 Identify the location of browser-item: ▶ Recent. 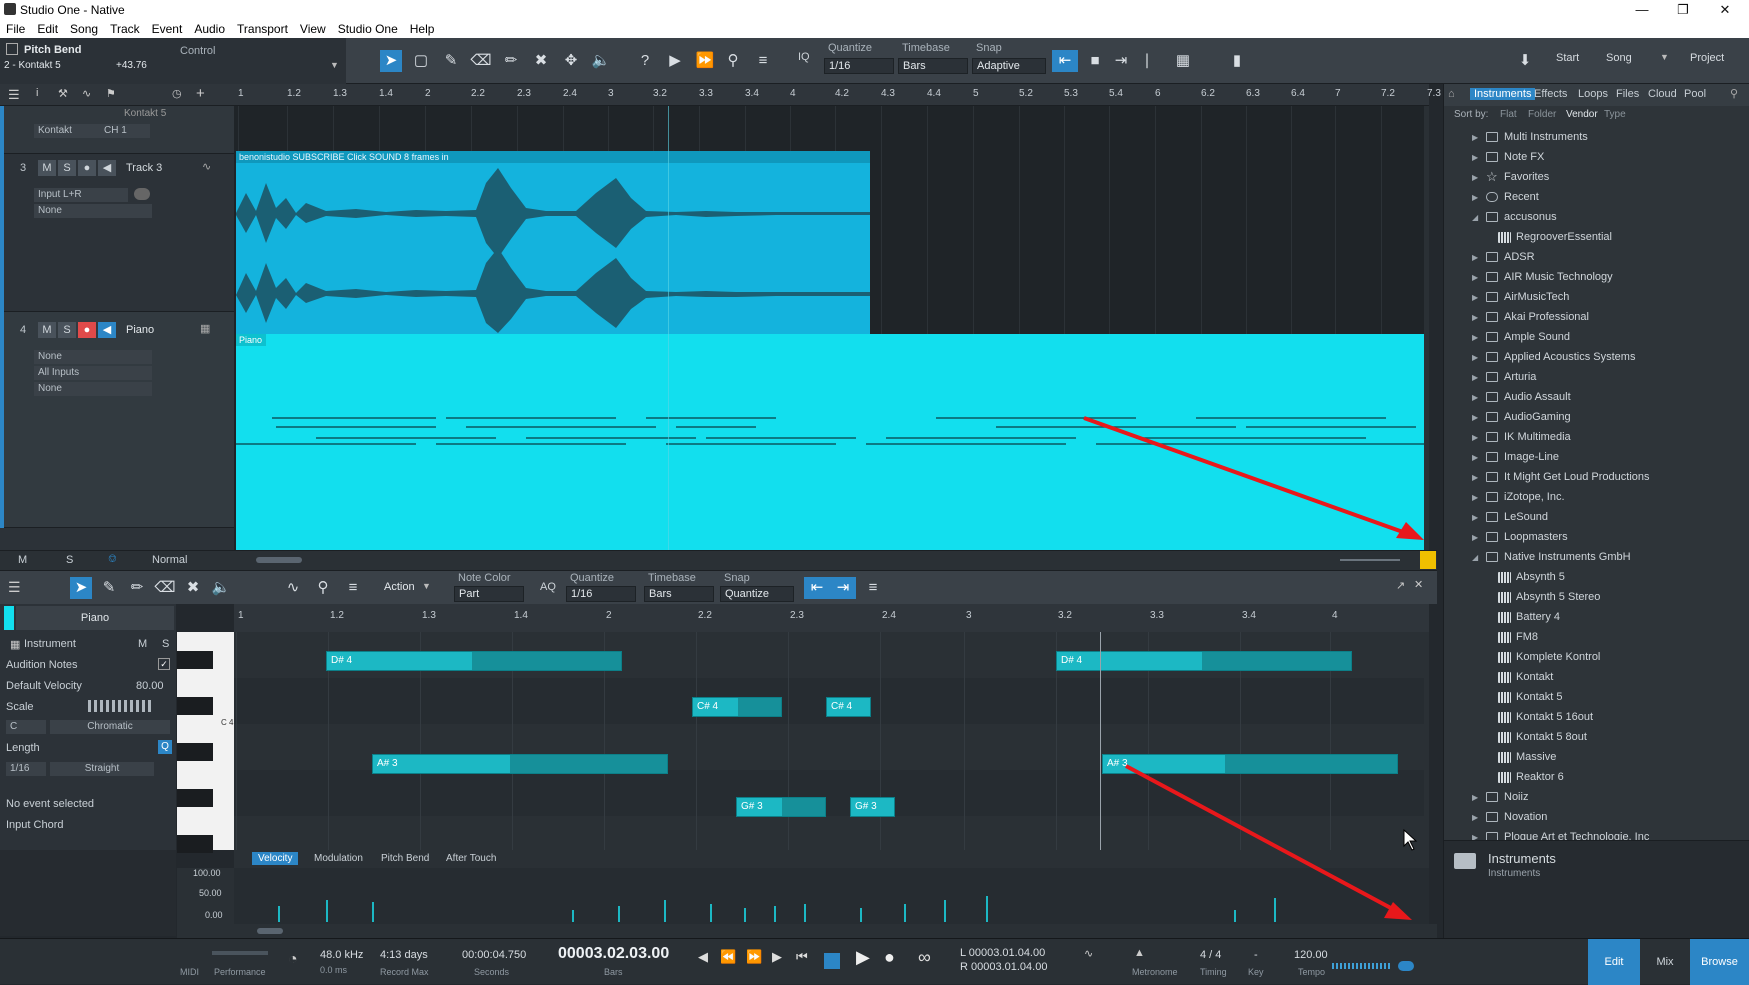
(1596, 198).